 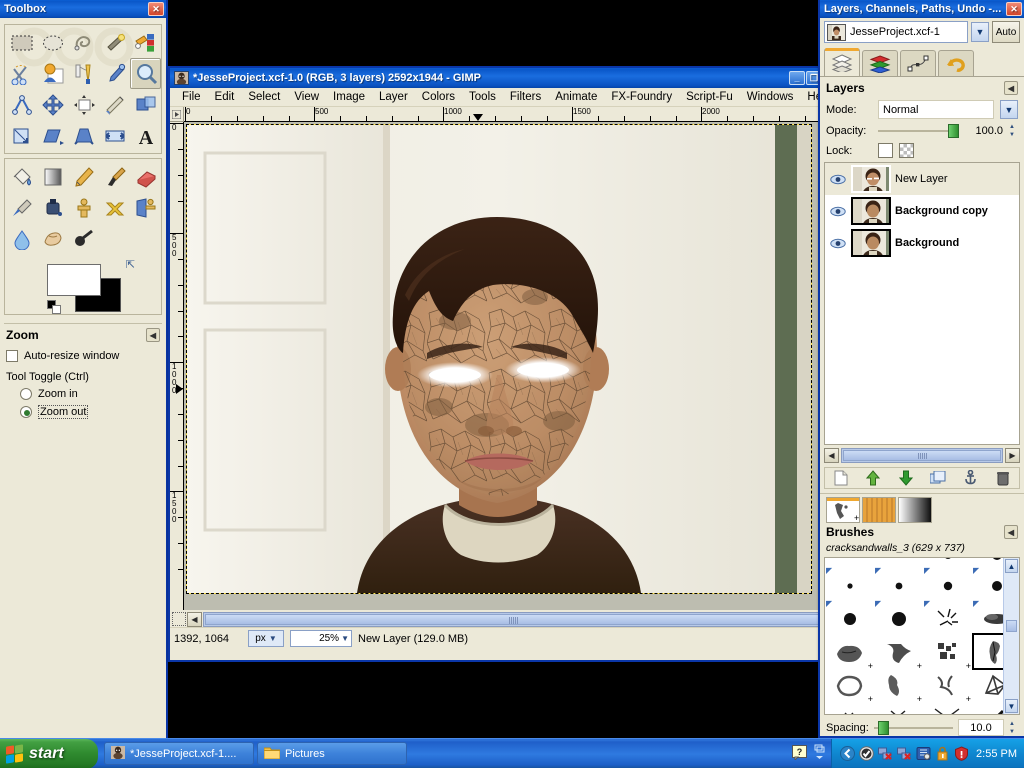 I want to click on select-by-color-tool, so click(x=145, y=42).